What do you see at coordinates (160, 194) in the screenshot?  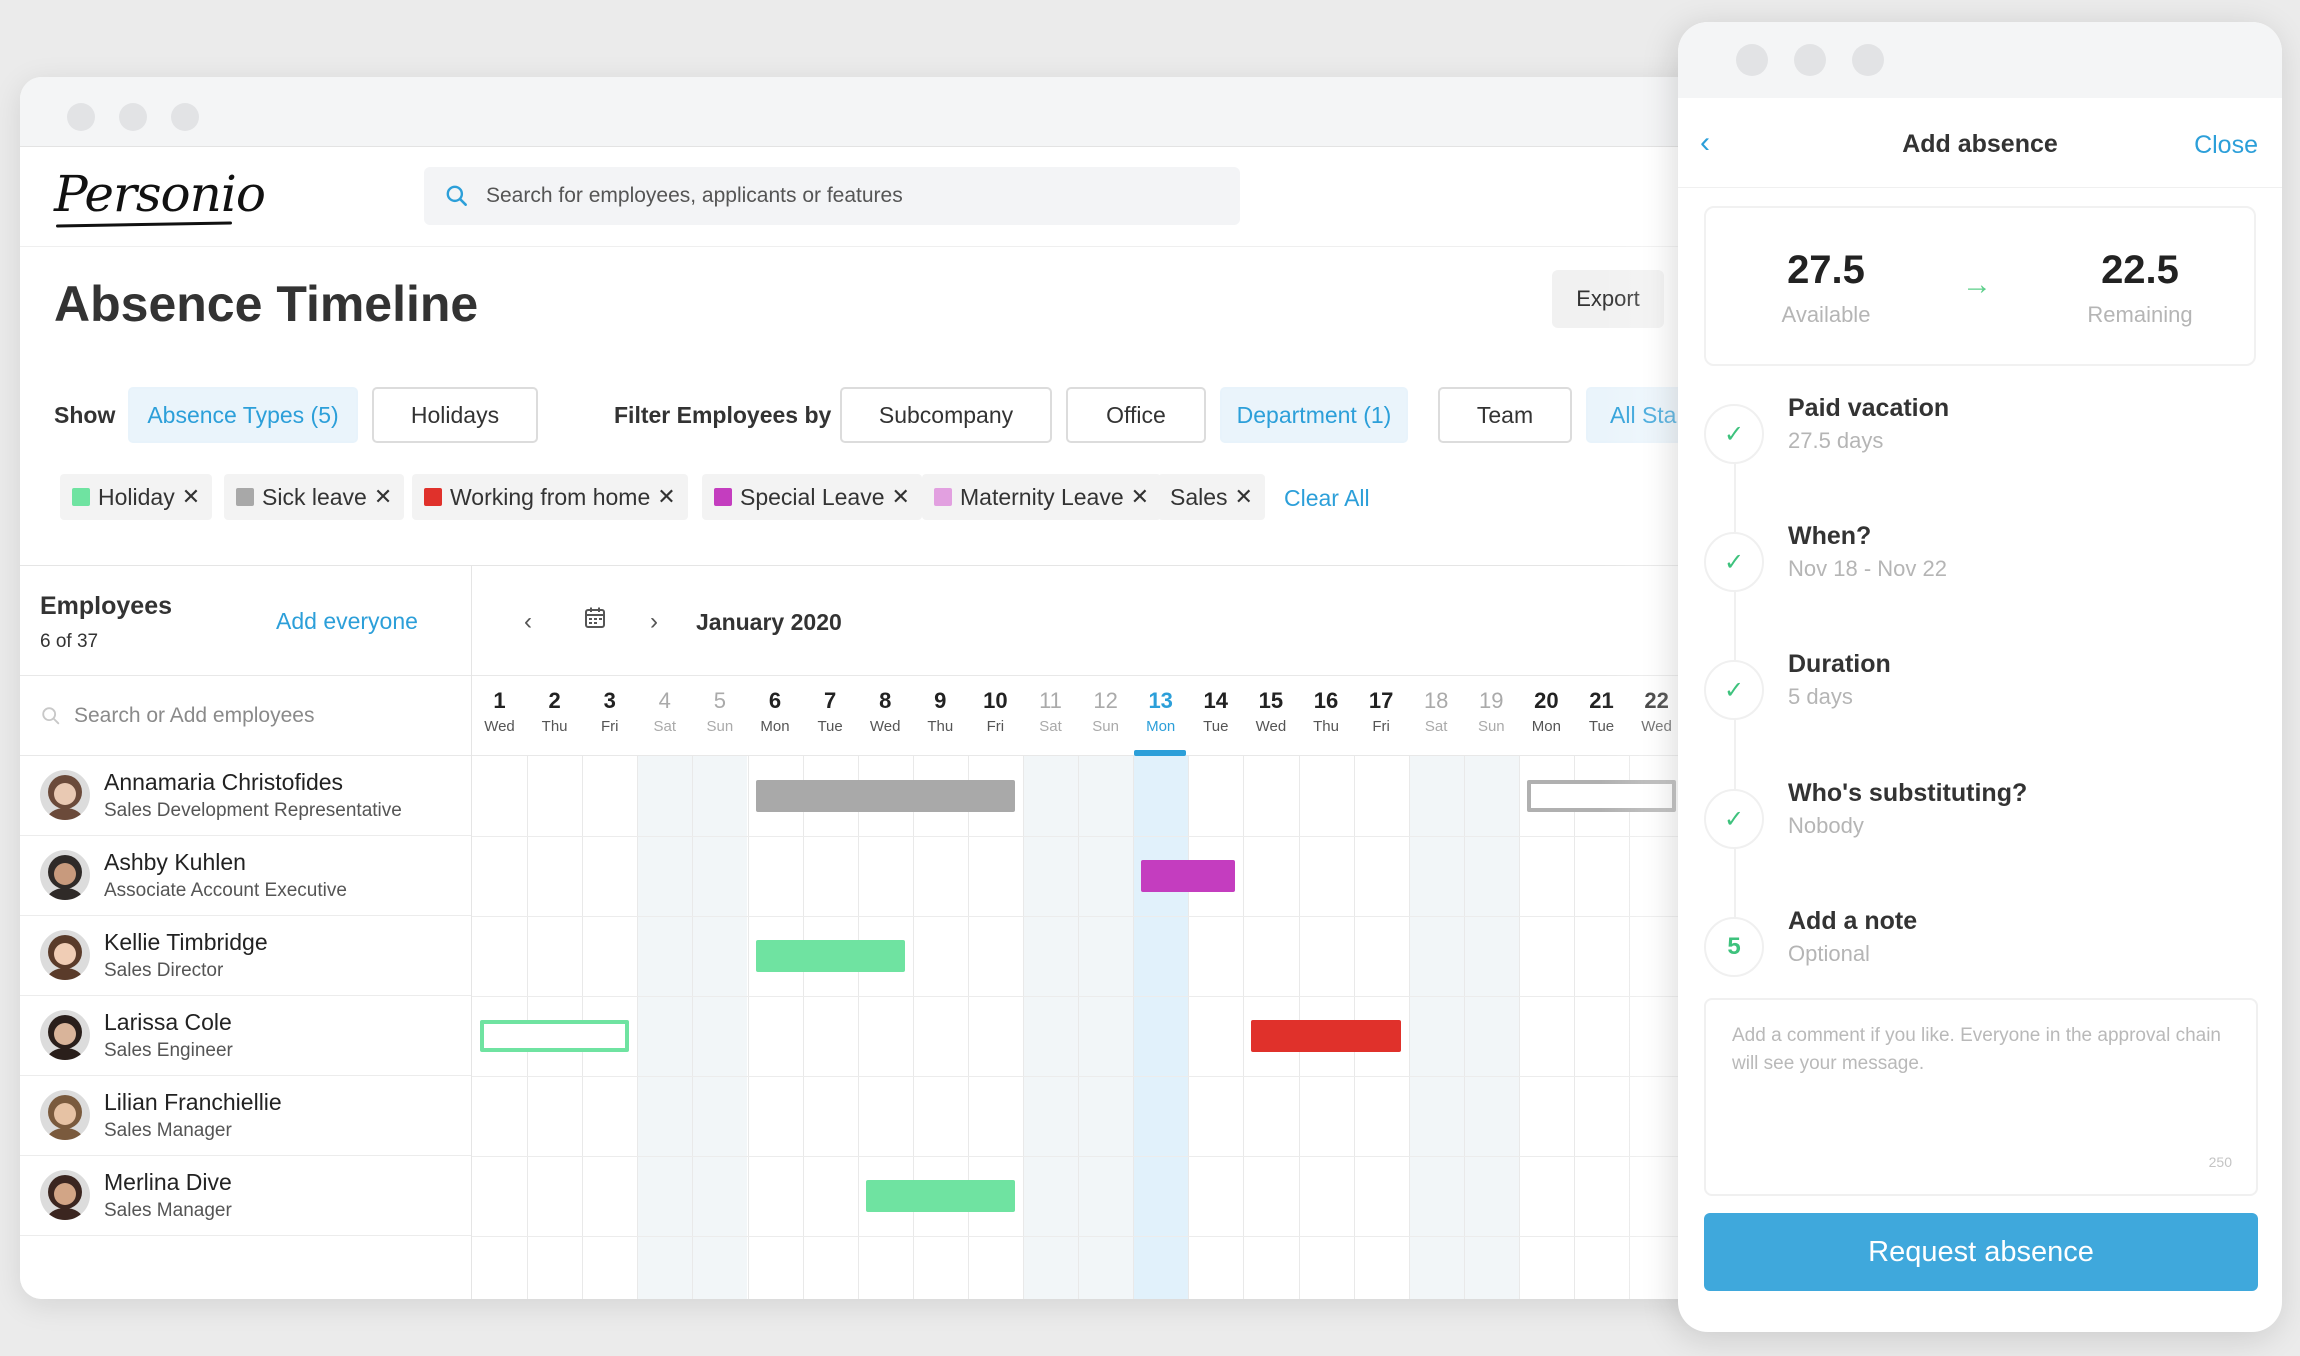 I see `personio-logo: Personio` at bounding box center [160, 194].